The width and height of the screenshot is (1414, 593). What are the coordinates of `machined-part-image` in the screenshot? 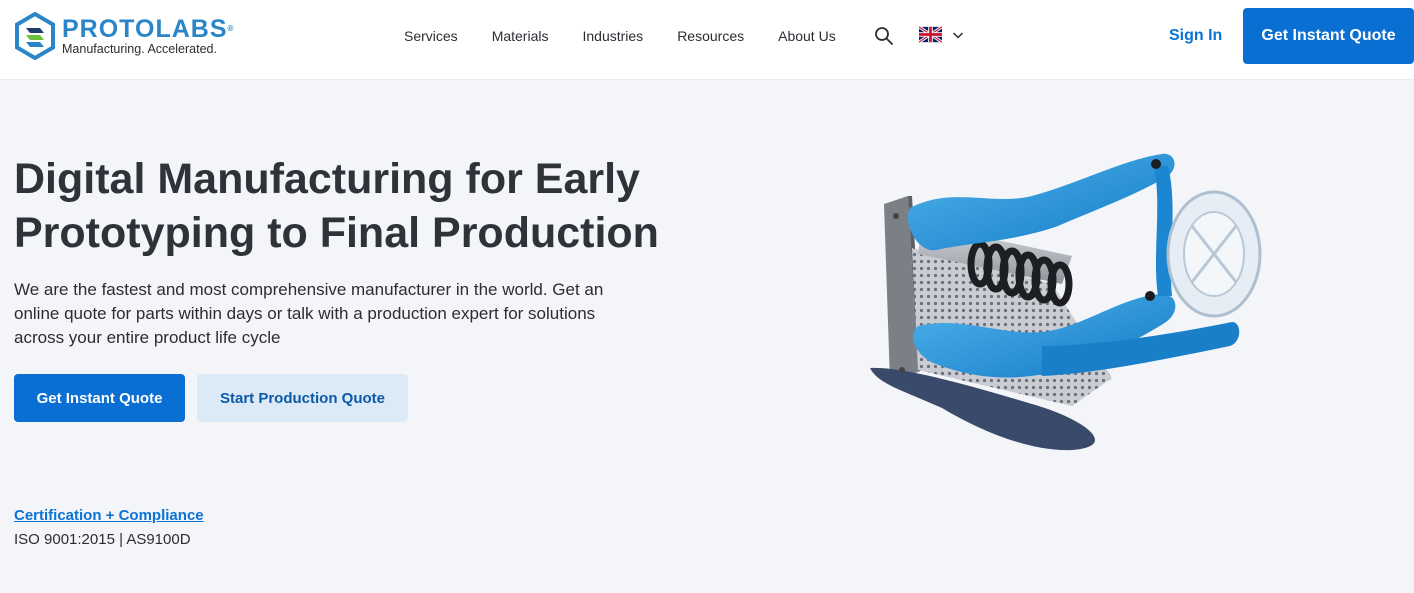 It's located at (1066, 302).